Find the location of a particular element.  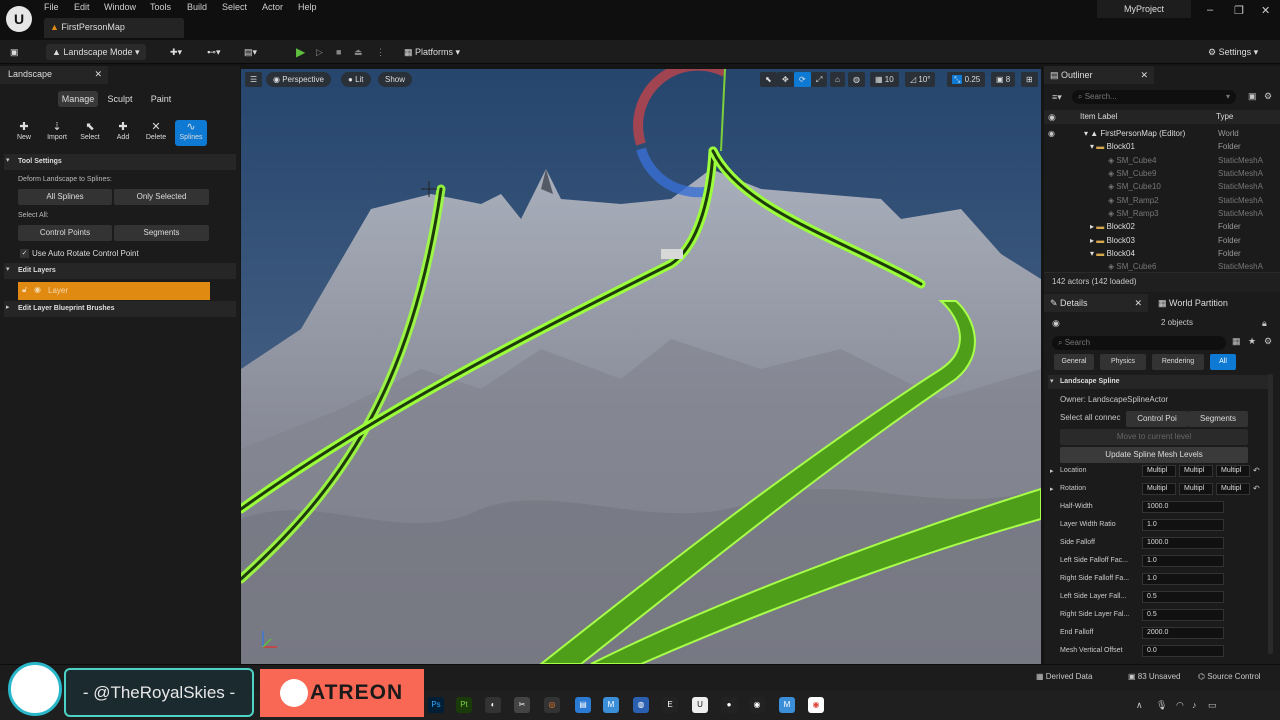

type-column: Type is located at coordinates (1224, 116).